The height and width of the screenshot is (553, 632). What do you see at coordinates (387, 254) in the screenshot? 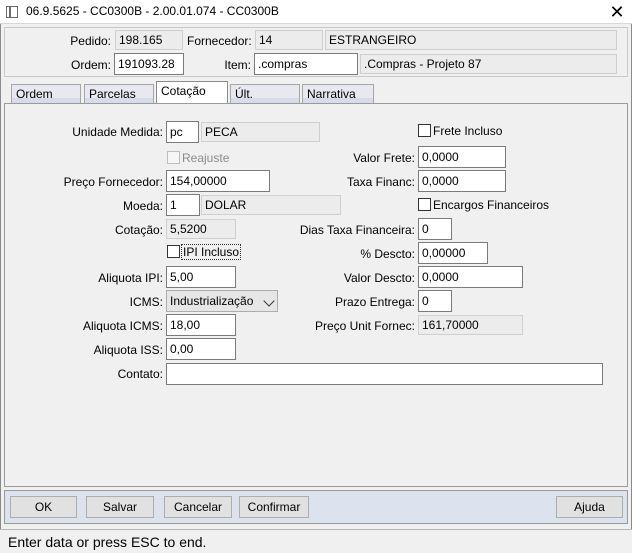
I see `pct-descto-label: % Descto:` at bounding box center [387, 254].